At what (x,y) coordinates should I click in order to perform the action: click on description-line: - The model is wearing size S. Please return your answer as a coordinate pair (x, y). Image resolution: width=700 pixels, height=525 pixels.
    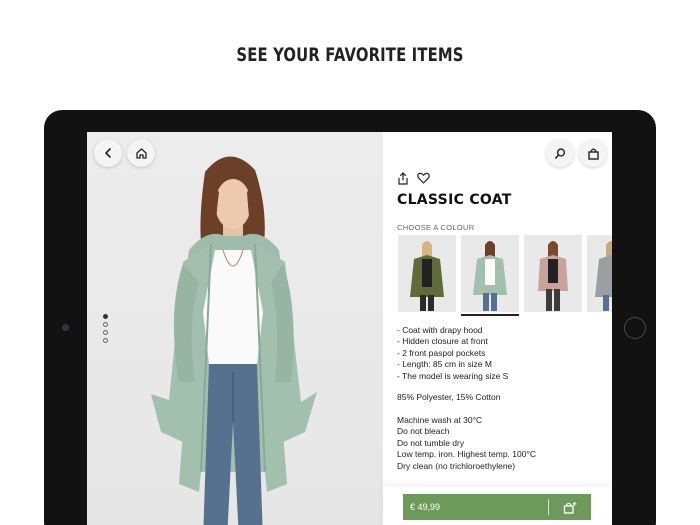
    Looking at the image, I should click on (453, 375).